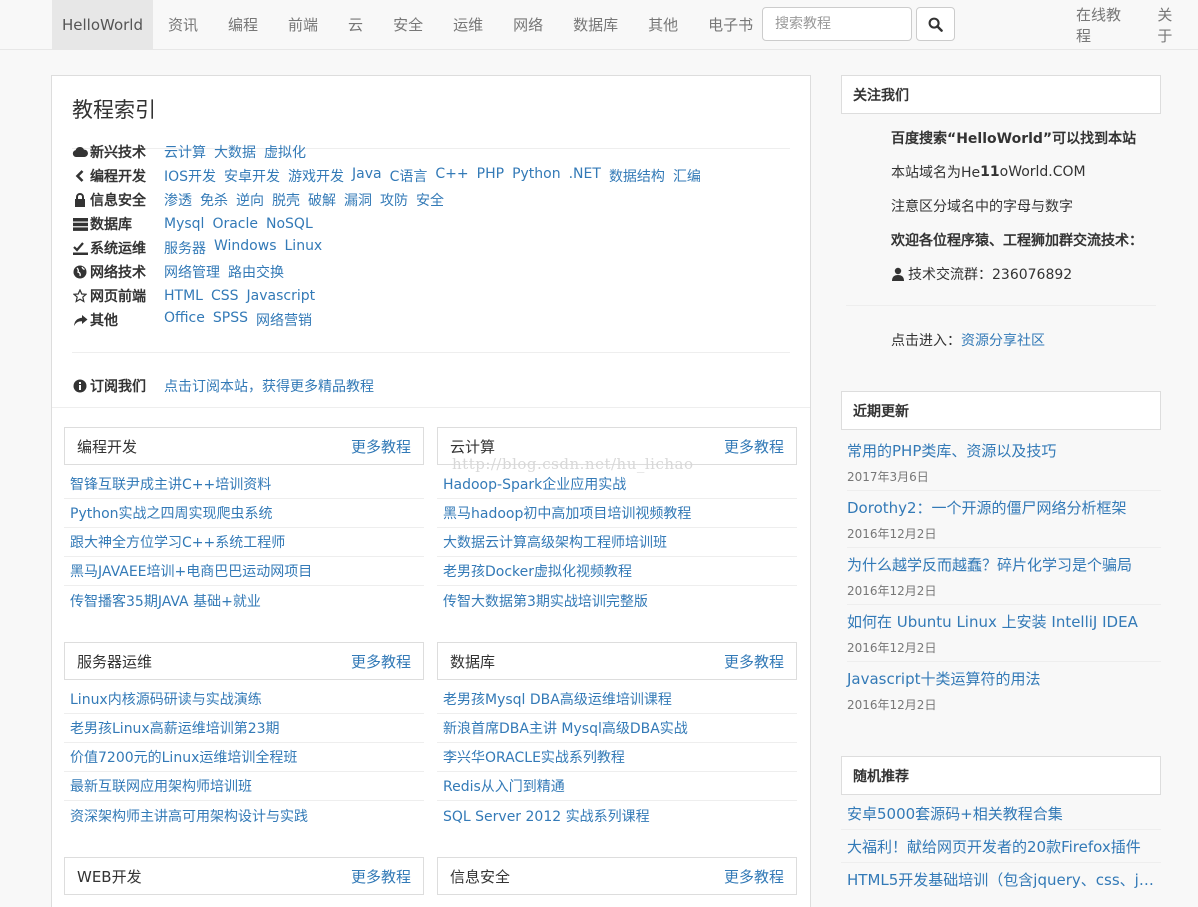 This screenshot has width=1198, height=907. Describe the element at coordinates (183, 24) in the screenshot. I see `nav-item-news: 资讯` at that location.